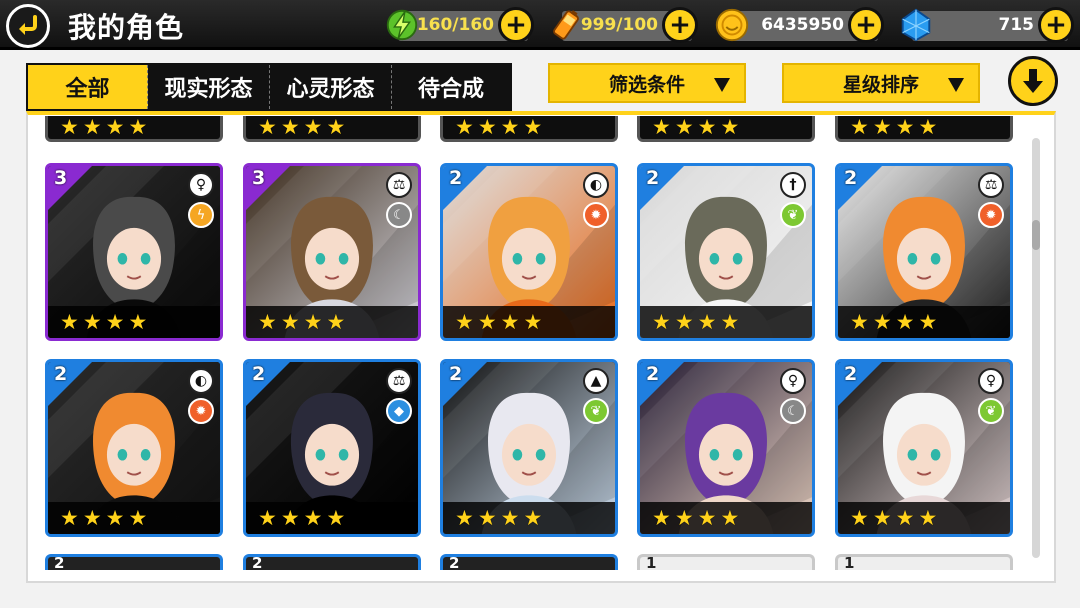 This screenshot has width=1080, height=608. I want to click on element-water-icon: ◆, so click(399, 411).